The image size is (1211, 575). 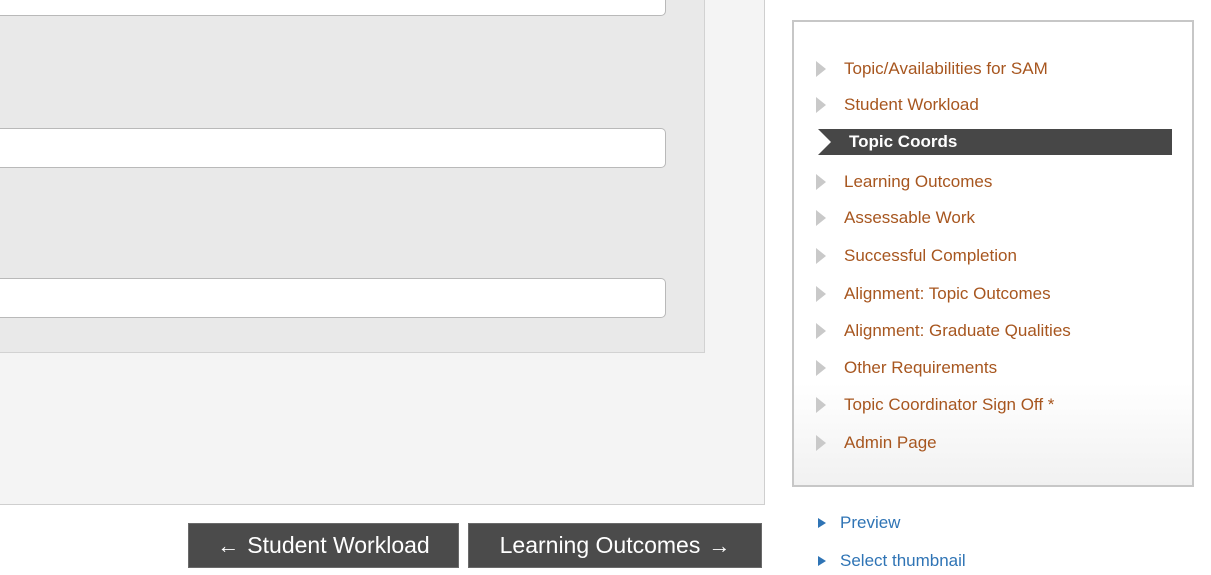 I want to click on menu-item-other-requirements: Other Requirements, so click(x=995, y=368).